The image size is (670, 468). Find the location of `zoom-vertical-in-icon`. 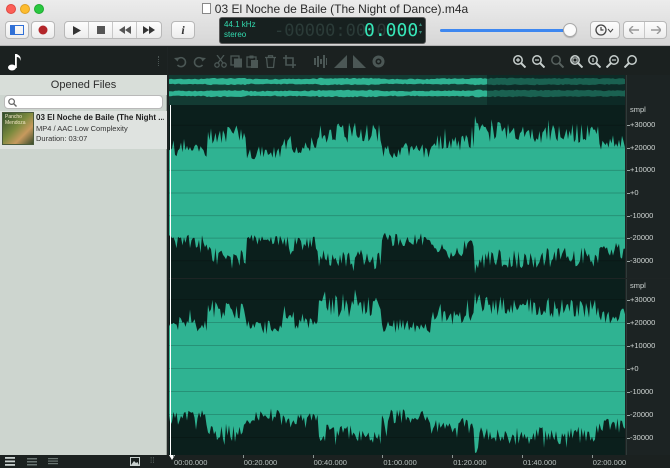

zoom-vertical-in-icon is located at coordinates (594, 61).